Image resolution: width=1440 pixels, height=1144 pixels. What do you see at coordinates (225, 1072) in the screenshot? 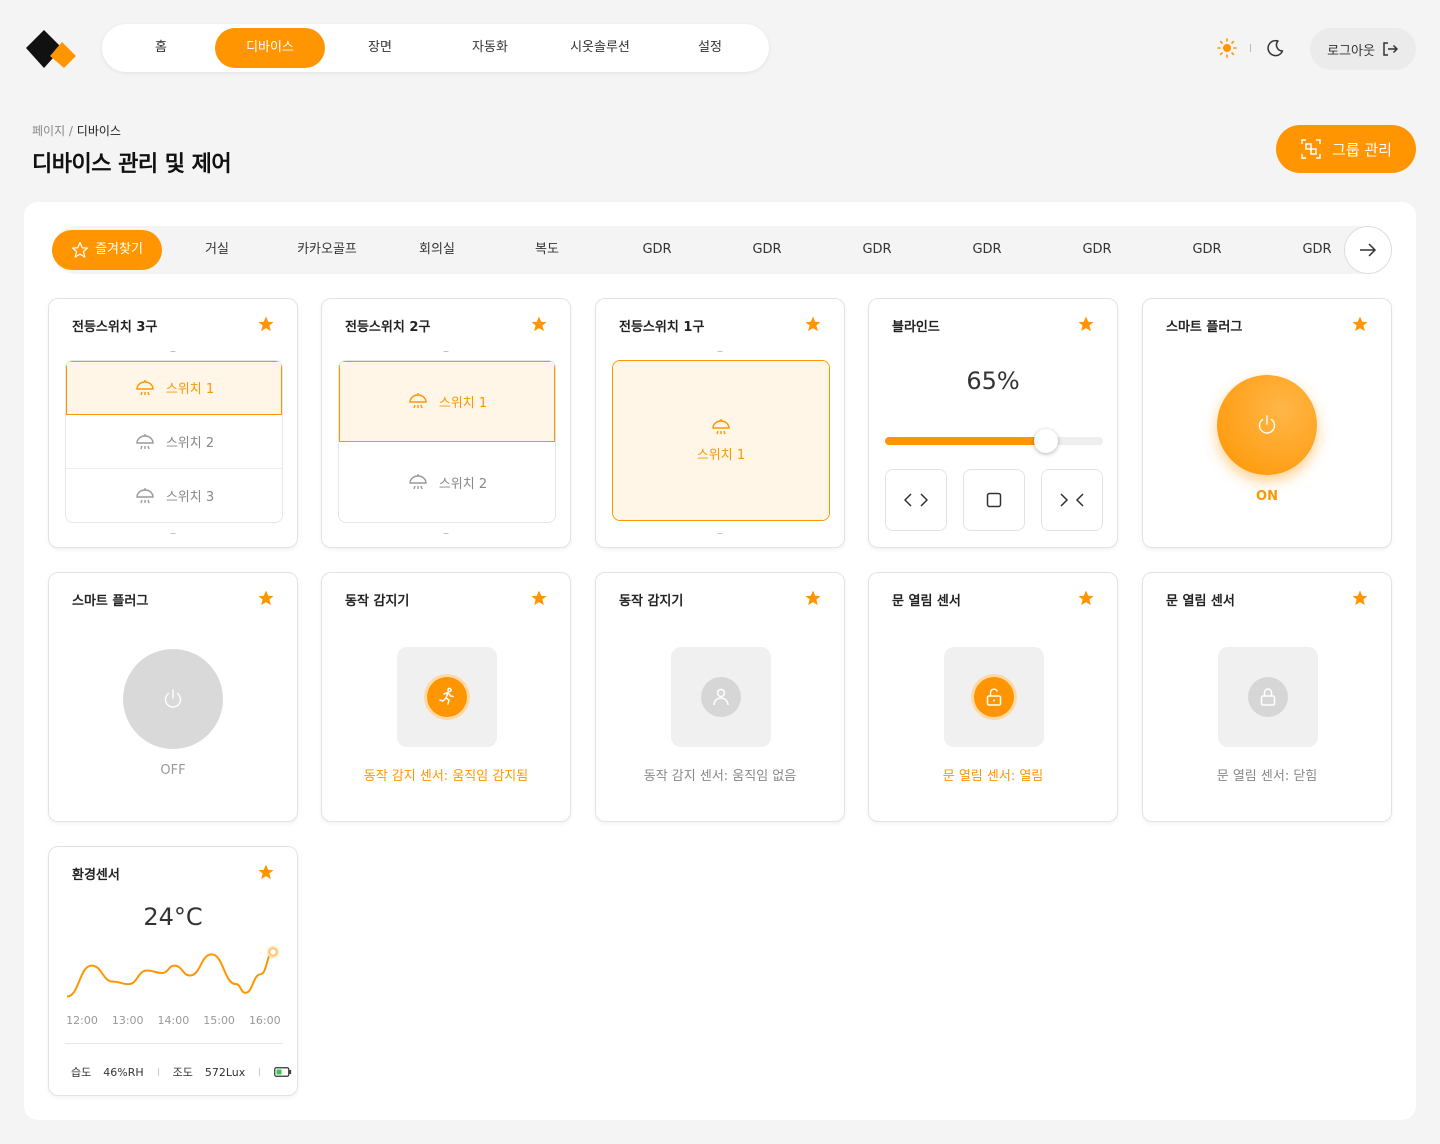
I see `illuminance-value: 572Lux` at bounding box center [225, 1072].